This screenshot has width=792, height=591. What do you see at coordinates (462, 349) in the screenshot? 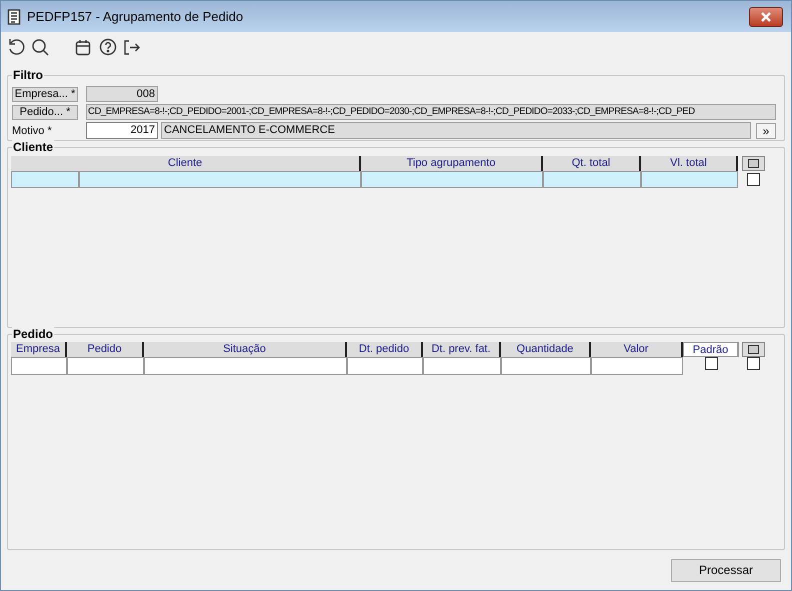
I see `column-header: Dt. prev. fat.` at bounding box center [462, 349].